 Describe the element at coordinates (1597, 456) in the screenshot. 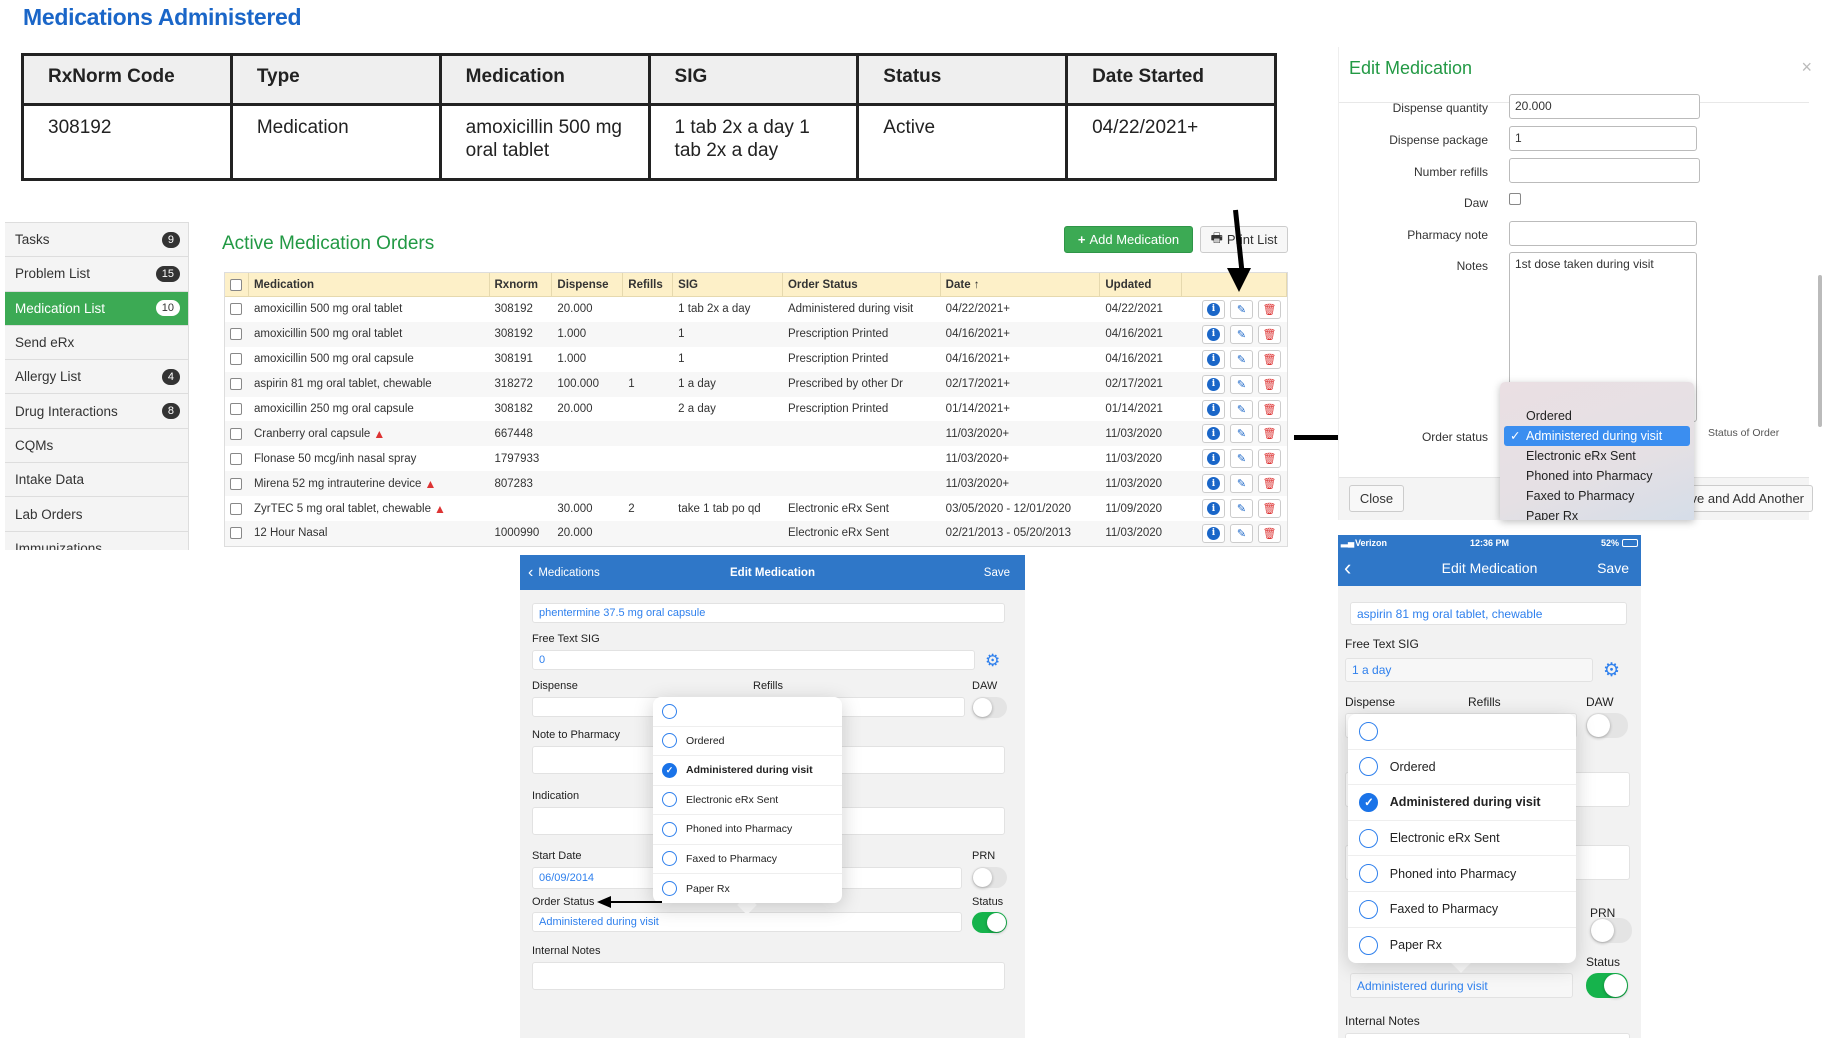

I see `dropdown-option: Electronic eRx Sent` at that location.